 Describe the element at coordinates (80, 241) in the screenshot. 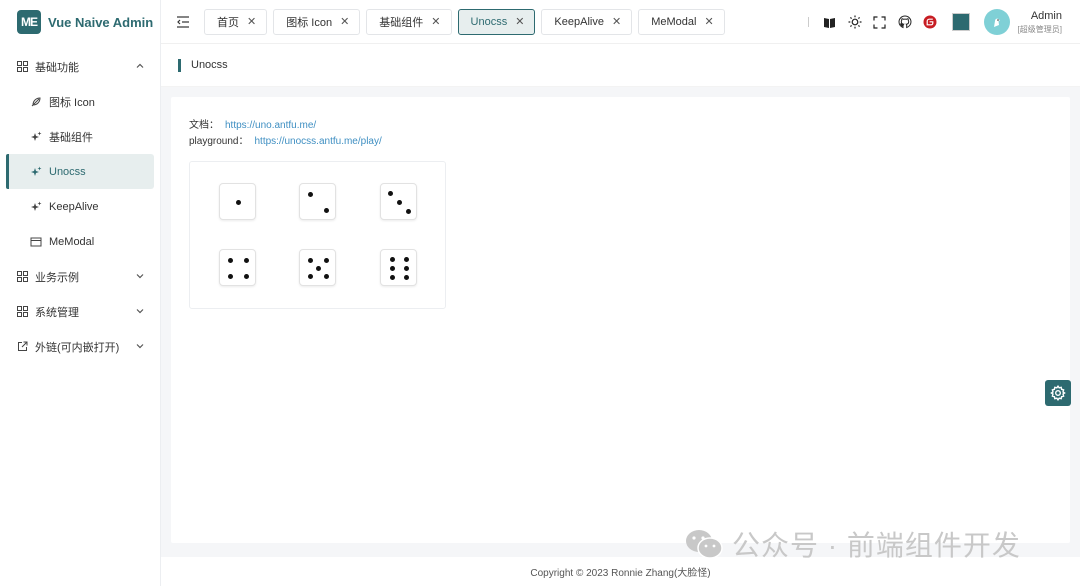

I see `sidebar-item-memodal: MeModal` at that location.